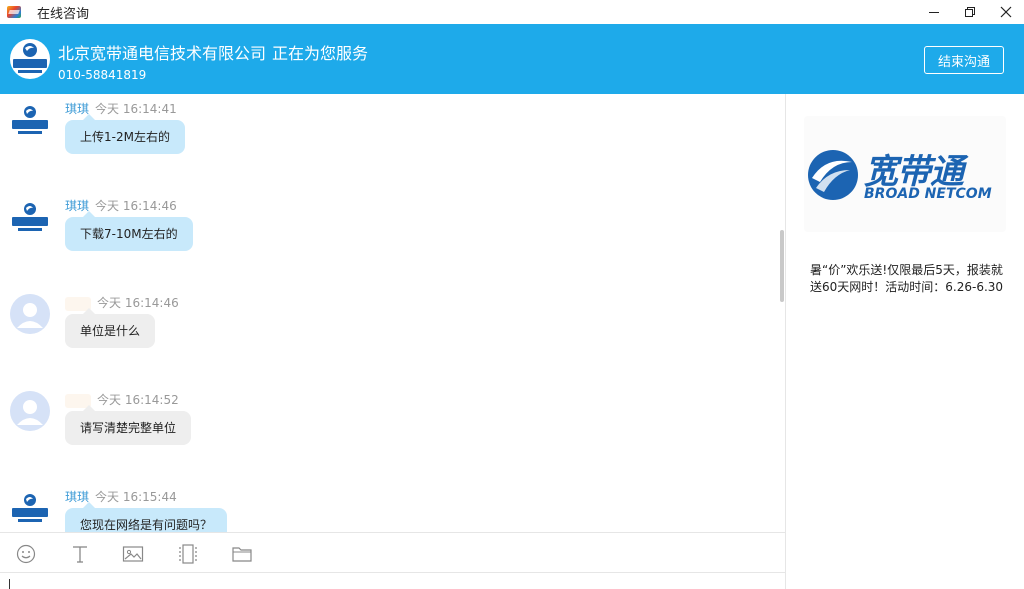  I want to click on chat-header: 北京宽带通电信技术有限公司 正在为您服务 010-58841819 结束沟通, so click(512, 59).